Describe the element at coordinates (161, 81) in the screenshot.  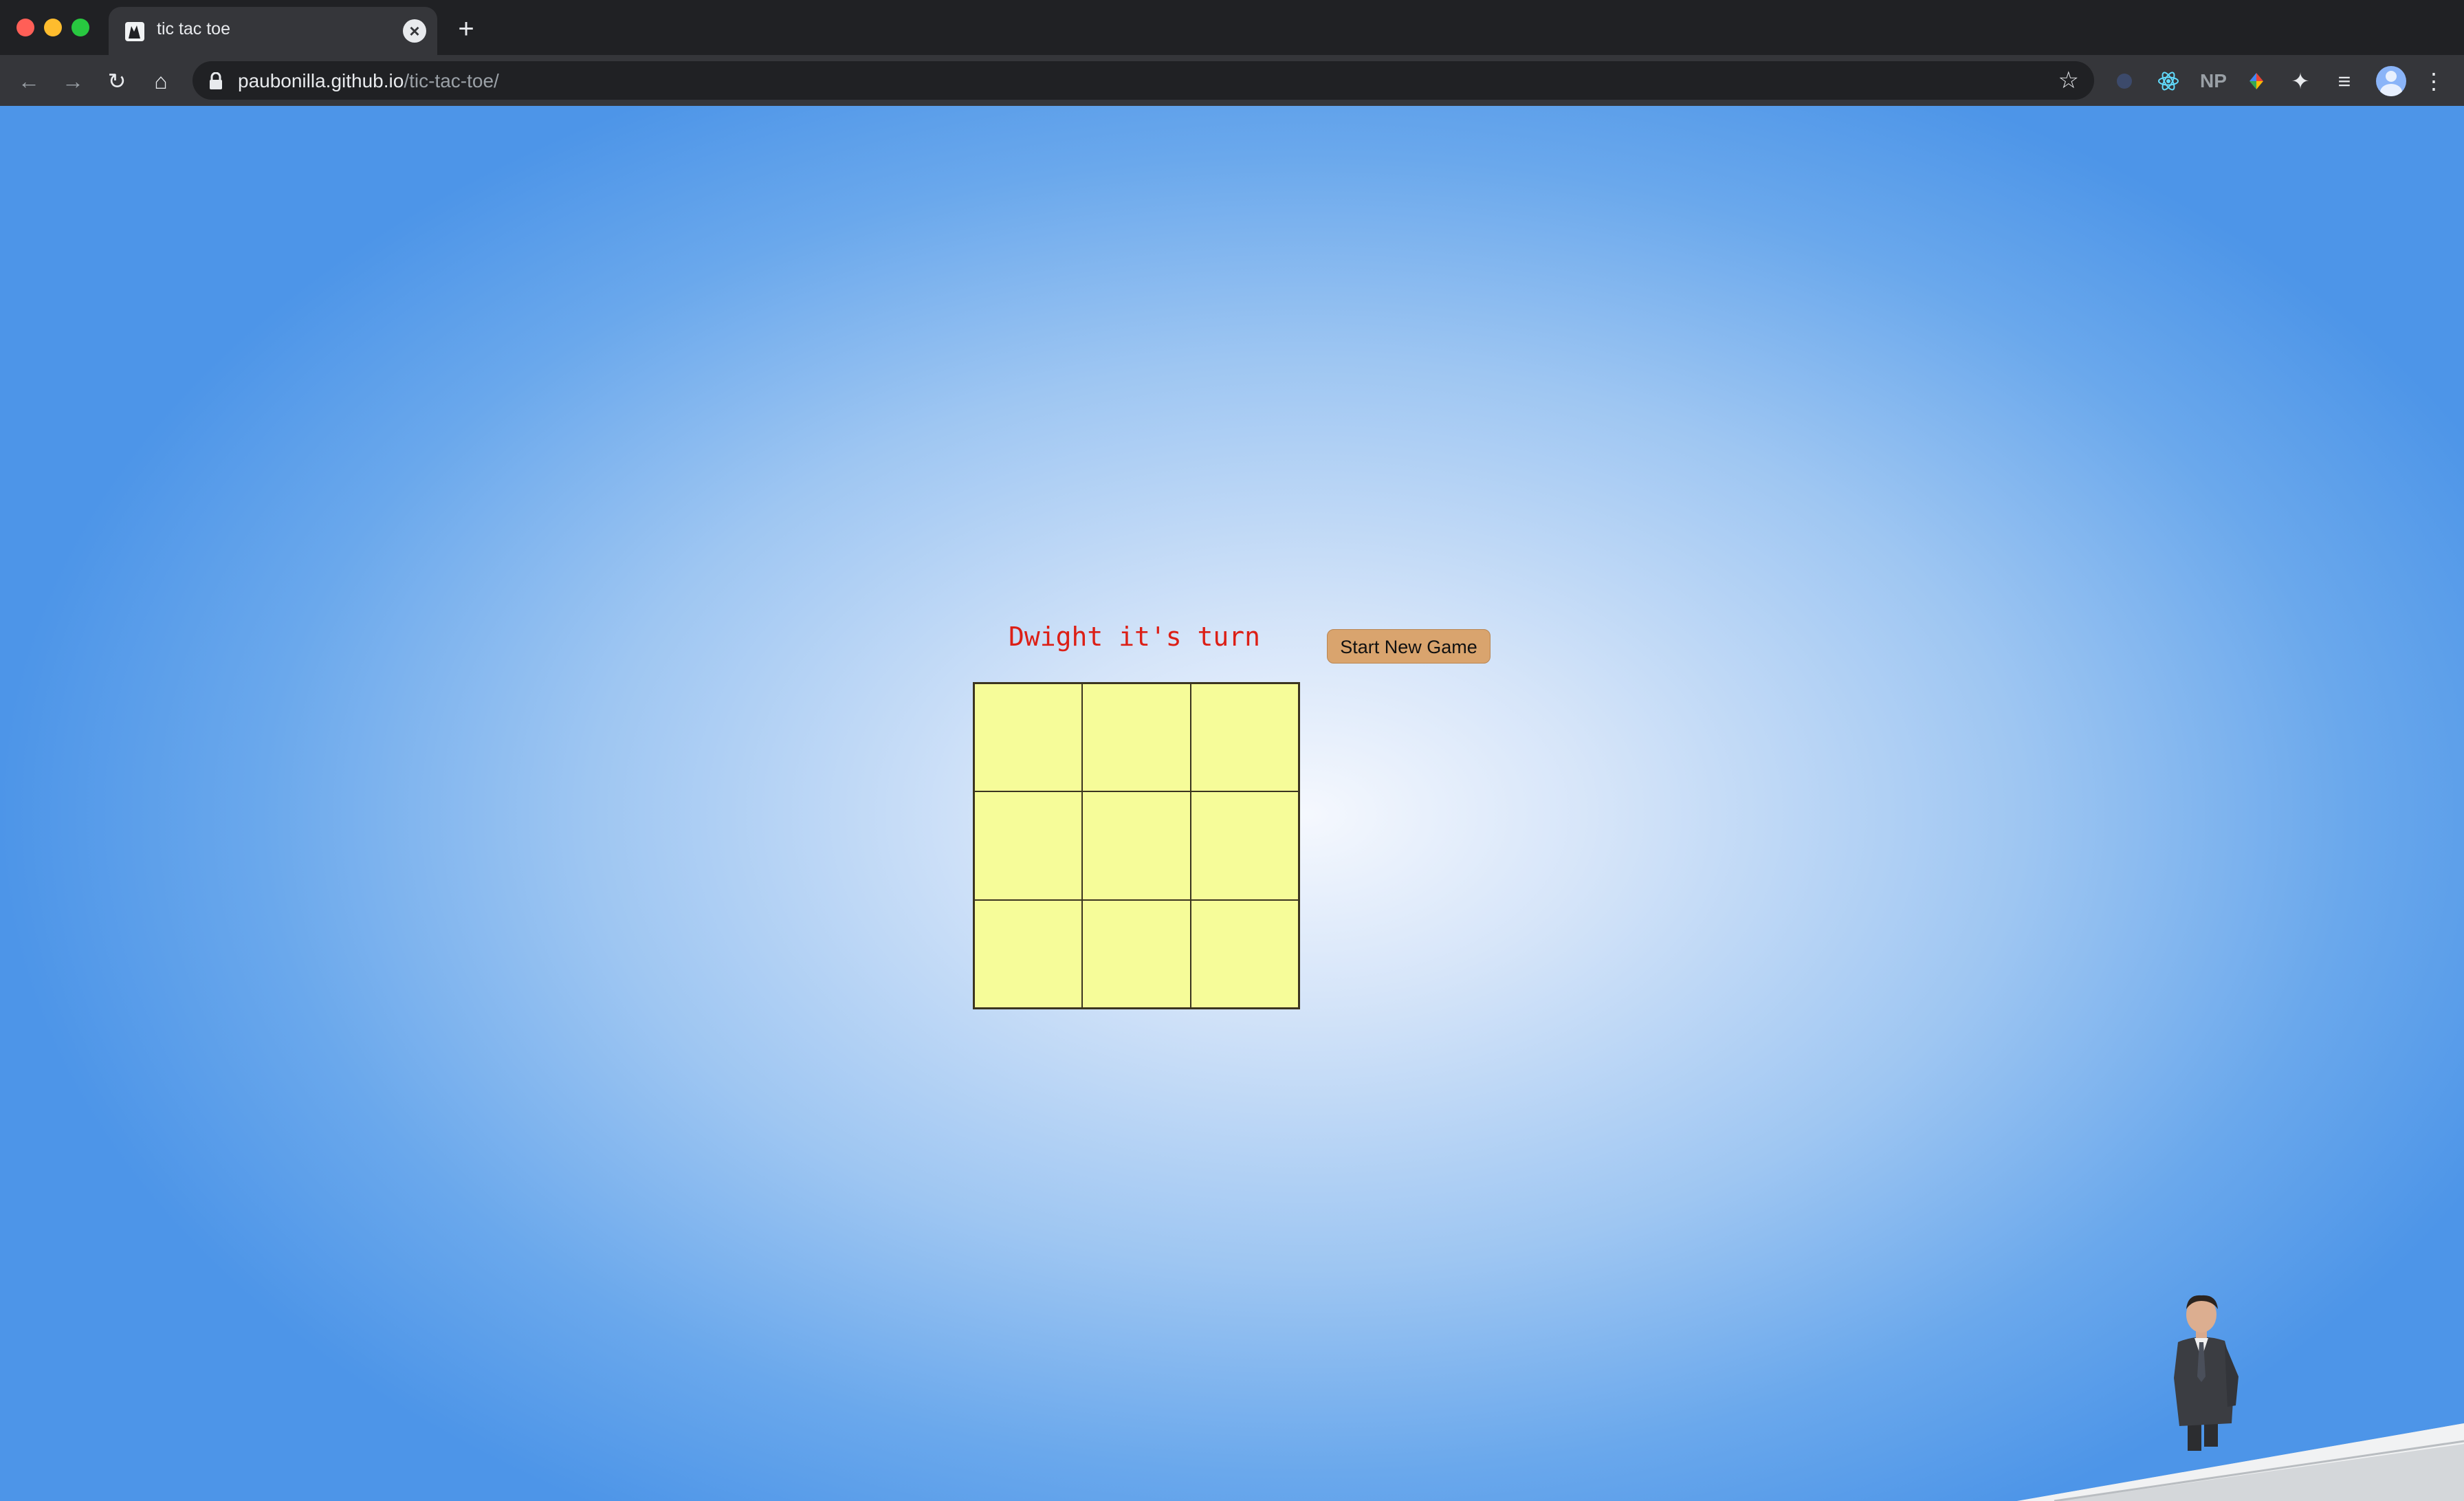
I see `home-icon: ⌂` at that location.